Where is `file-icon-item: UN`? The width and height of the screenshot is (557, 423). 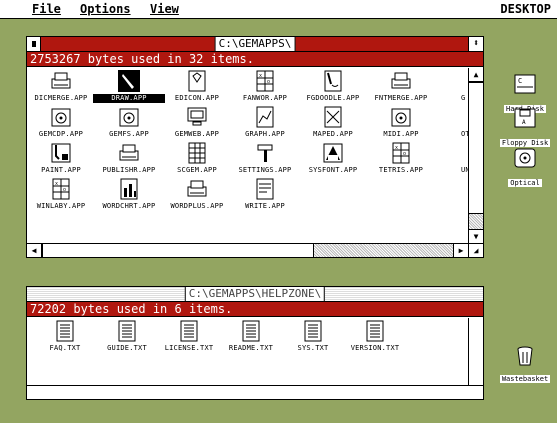
file-icon-item: UN is located at coordinates (450, 161).